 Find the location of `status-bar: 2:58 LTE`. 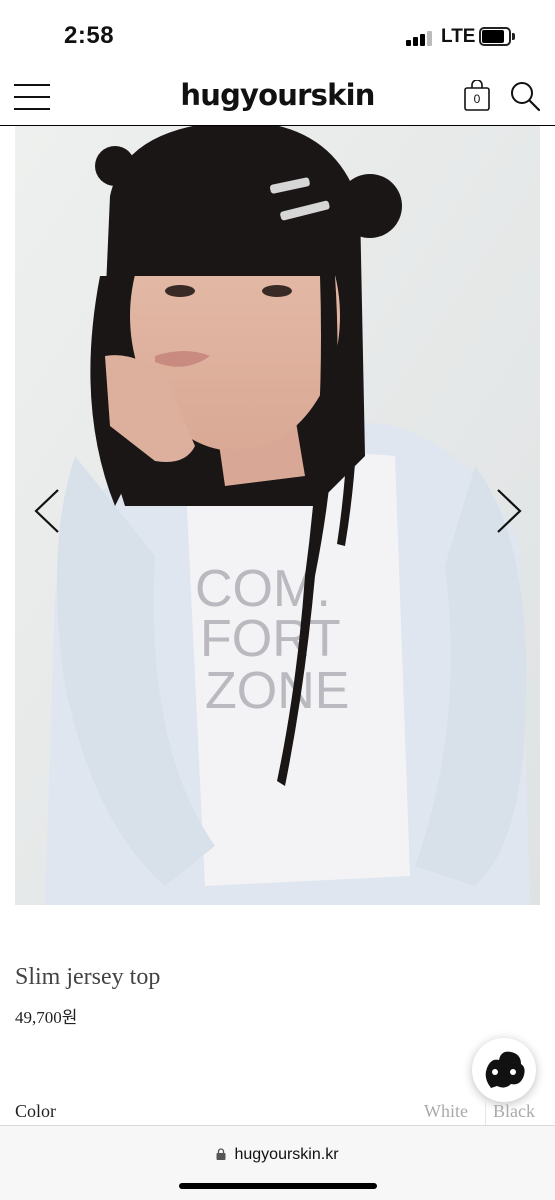

status-bar: 2:58 LTE is located at coordinates (277, 35).